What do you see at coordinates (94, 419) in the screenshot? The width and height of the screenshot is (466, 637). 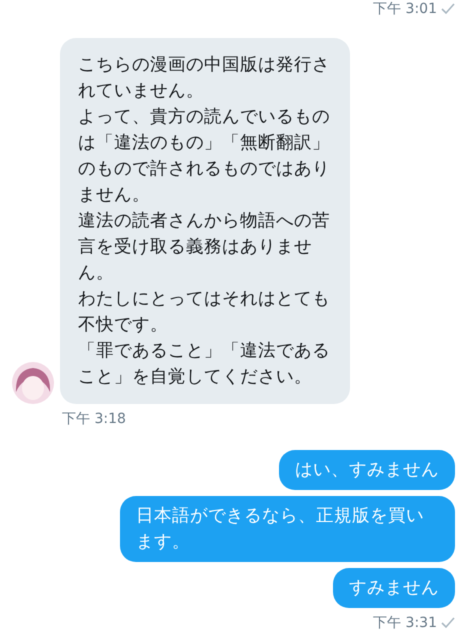 I see `message-time: 下午 3:18` at bounding box center [94, 419].